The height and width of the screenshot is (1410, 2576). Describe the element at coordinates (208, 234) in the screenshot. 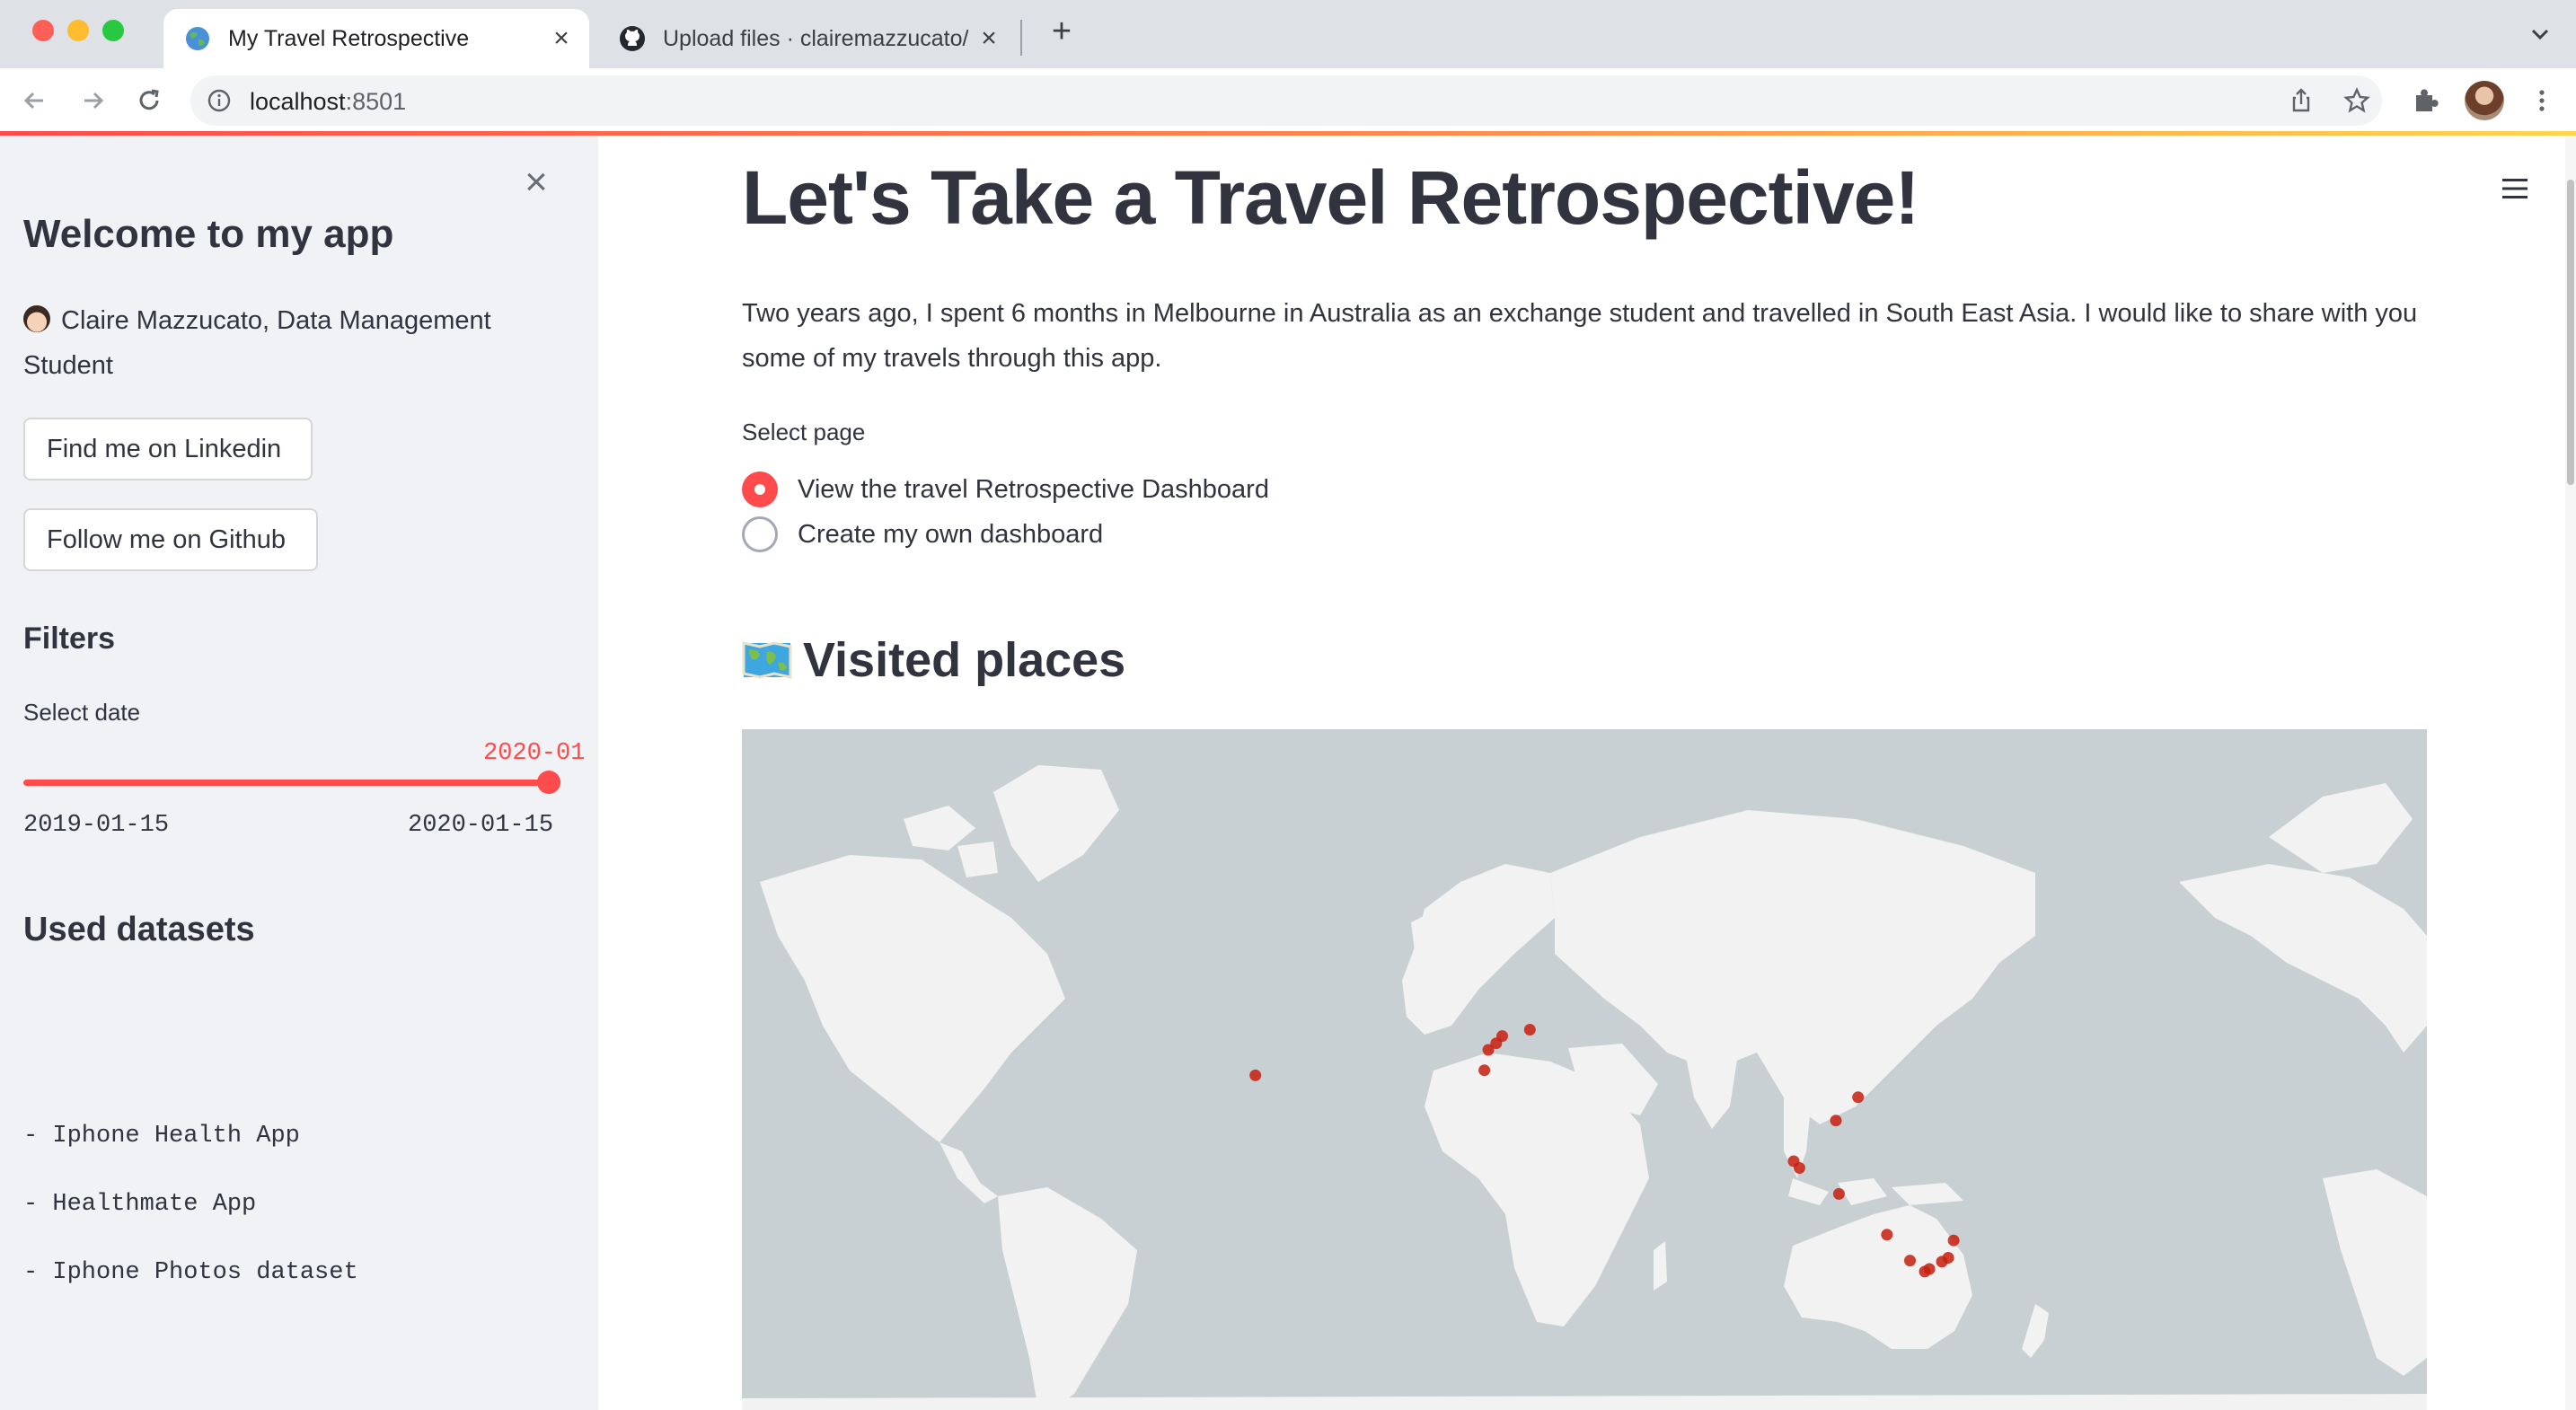

I see `sidebar-welcome-heading: Welcome to my app` at that location.